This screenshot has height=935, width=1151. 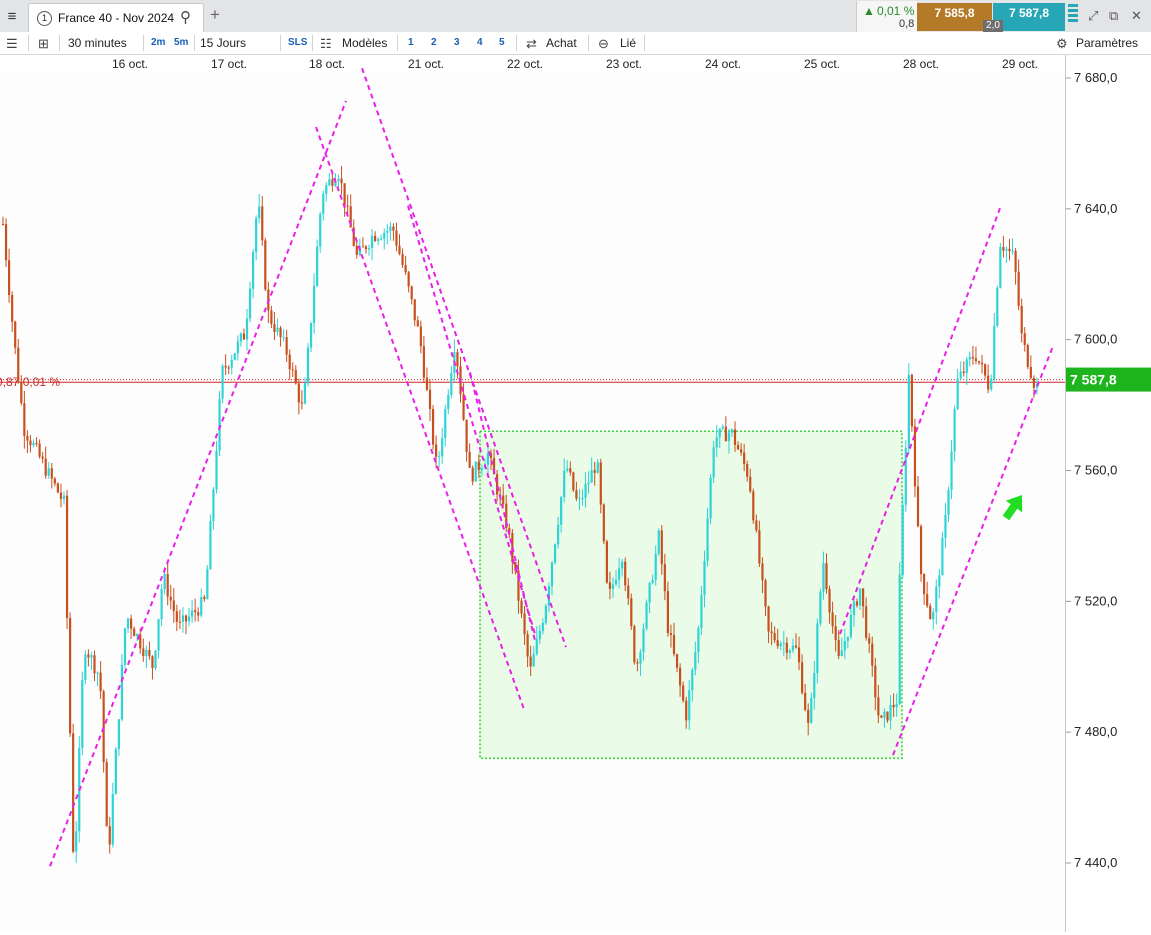 What do you see at coordinates (531, 44) in the screenshot?
I see `buy-icon: ⇄` at bounding box center [531, 44].